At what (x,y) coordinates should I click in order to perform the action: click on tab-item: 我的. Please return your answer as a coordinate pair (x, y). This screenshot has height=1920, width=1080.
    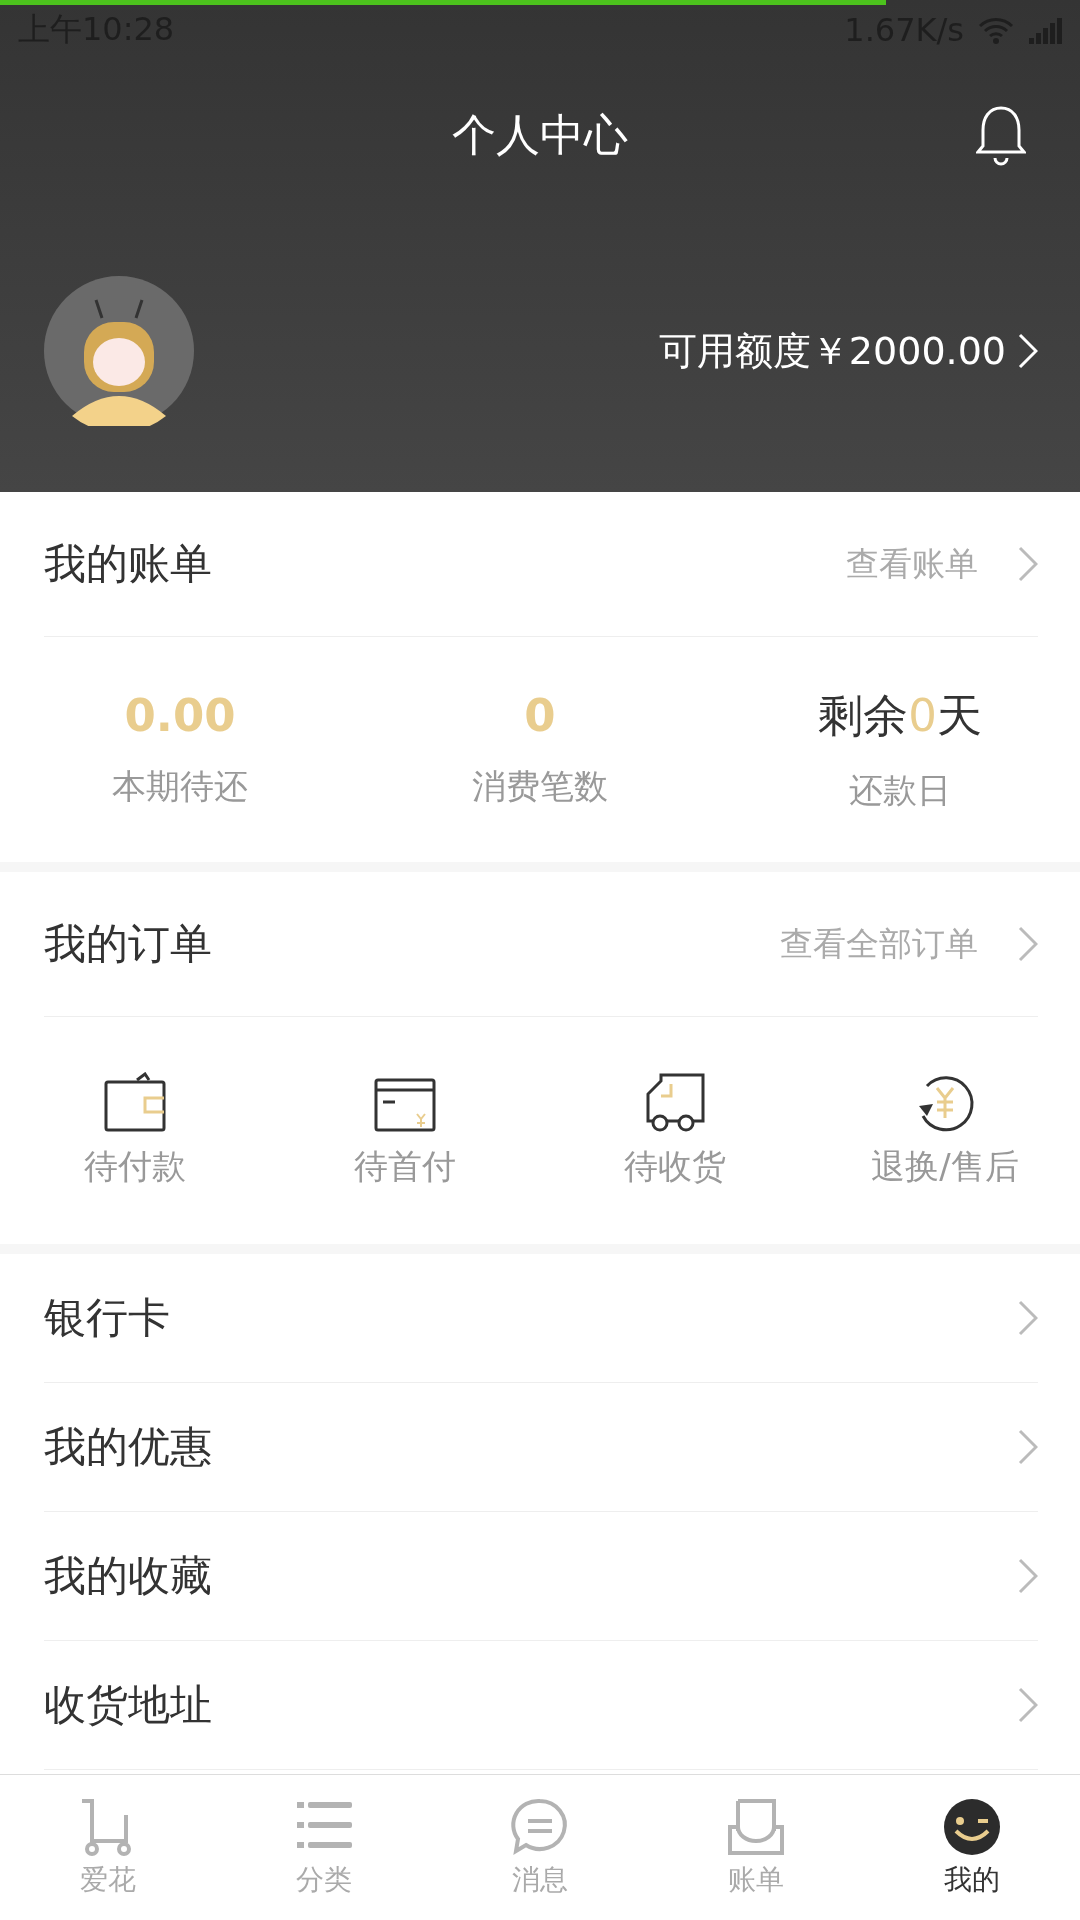
    Looking at the image, I should click on (972, 1847).